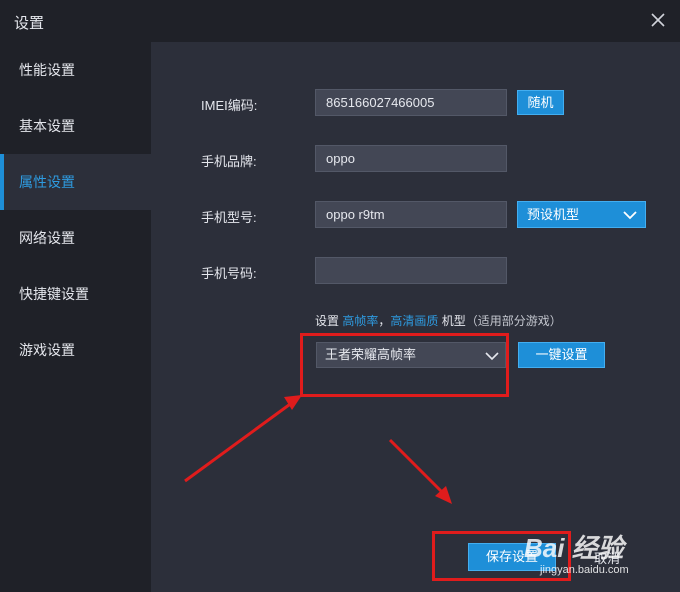  I want to click on baidu-watermark: Bai 经验 jingyan.baidu.com, so click(597, 558).